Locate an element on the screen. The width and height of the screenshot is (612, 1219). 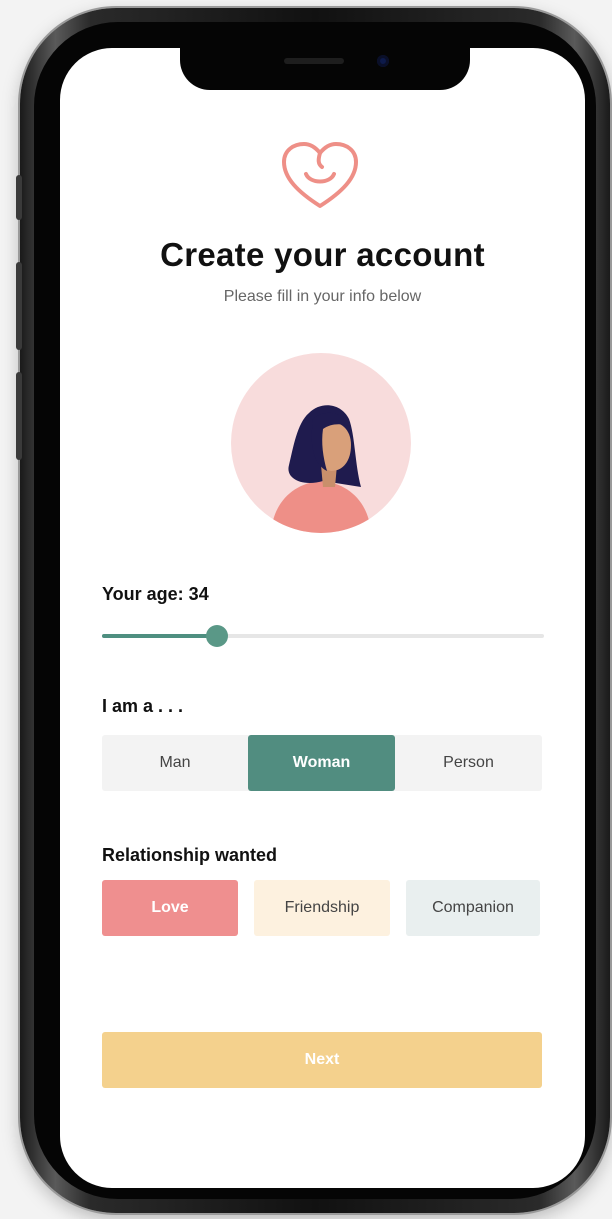
volume-up-button is located at coordinates (19, 306).